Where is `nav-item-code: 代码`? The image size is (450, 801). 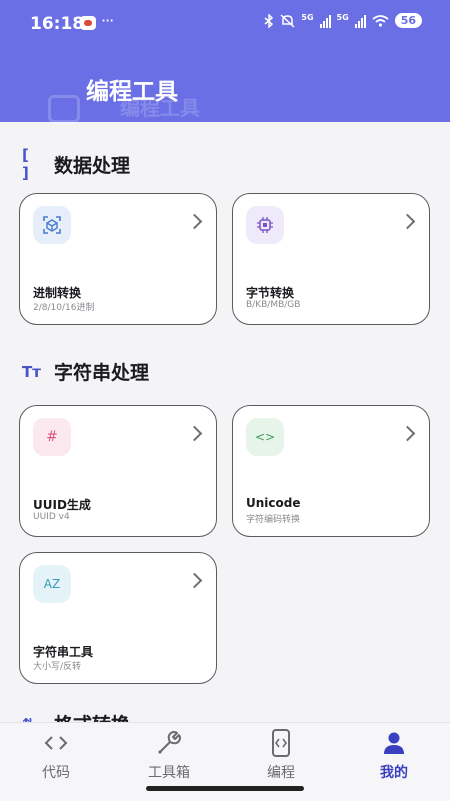
nav-item-code: 代码 is located at coordinates (56, 755).